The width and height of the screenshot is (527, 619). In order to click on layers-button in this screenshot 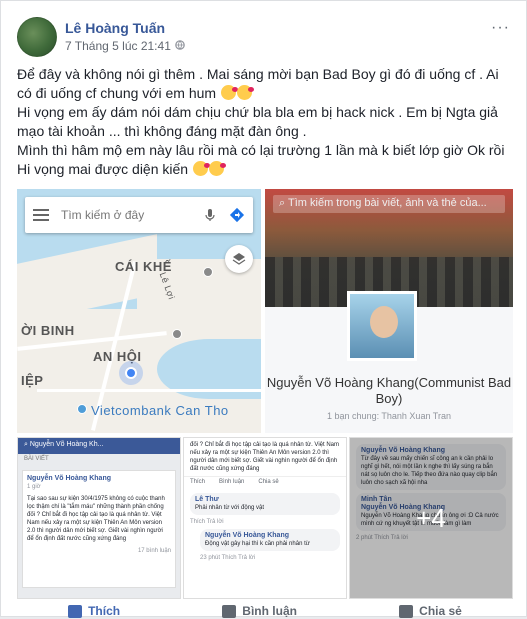, I will do `click(239, 259)`.